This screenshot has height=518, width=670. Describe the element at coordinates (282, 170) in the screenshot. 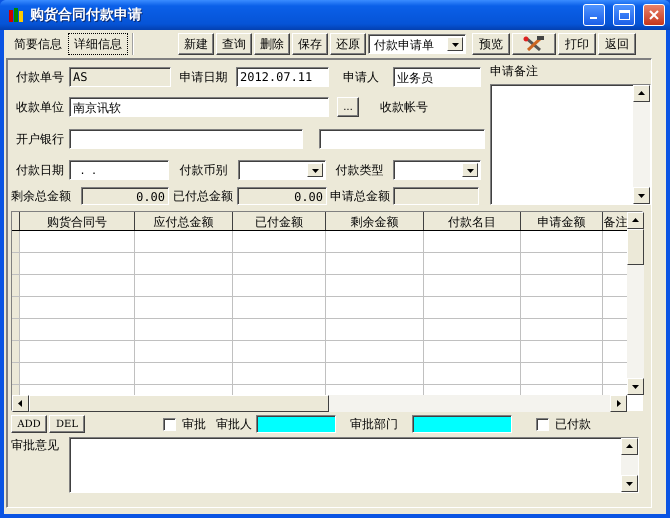

I see `currency-select` at that location.